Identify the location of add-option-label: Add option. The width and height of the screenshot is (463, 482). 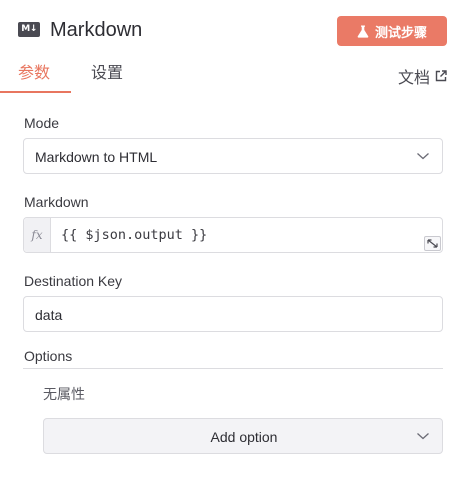
(244, 437).